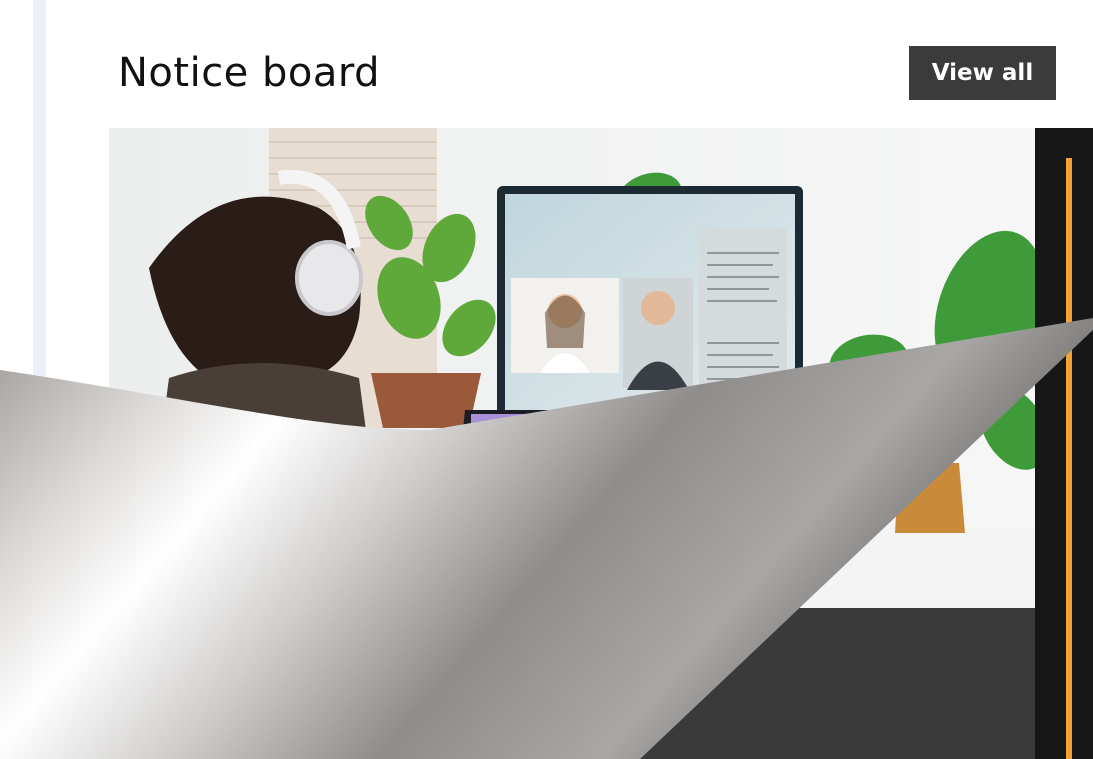 The image size is (1093, 759). Describe the element at coordinates (39, 379) in the screenshot. I see `side-rail` at that location.